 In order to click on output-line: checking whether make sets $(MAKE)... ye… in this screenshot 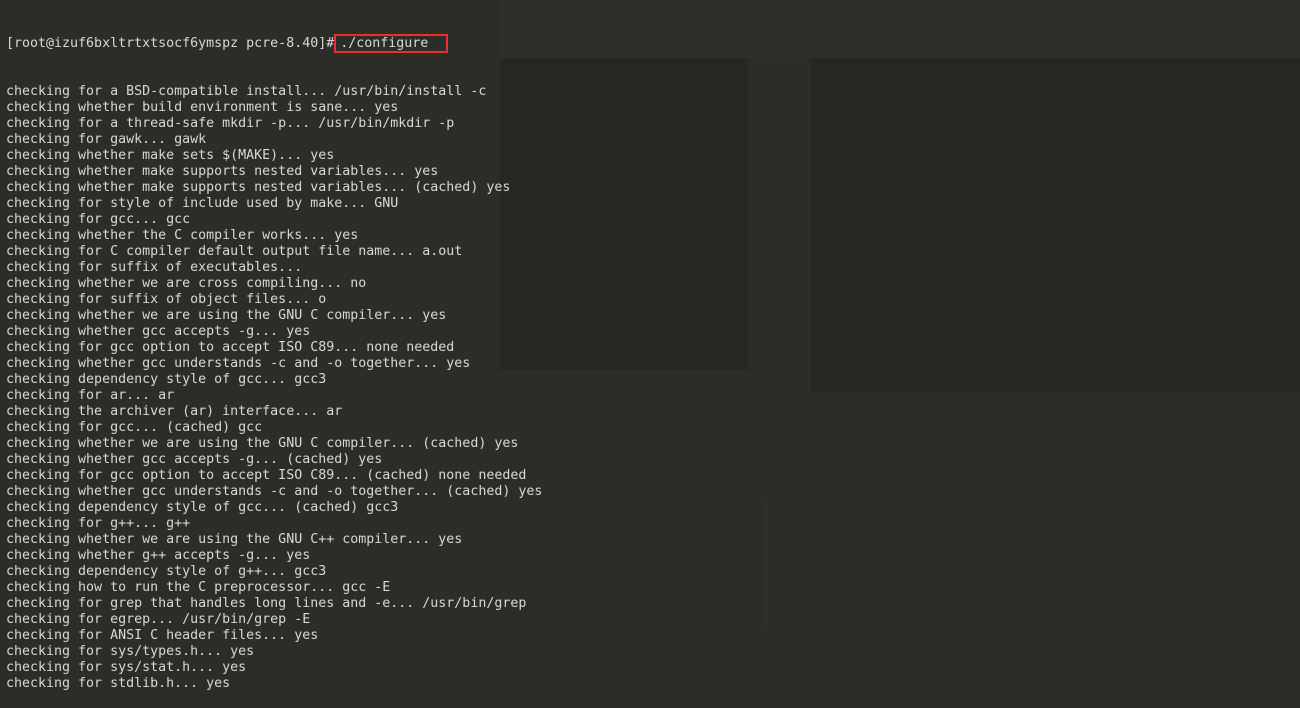, I will do `click(170, 155)`.